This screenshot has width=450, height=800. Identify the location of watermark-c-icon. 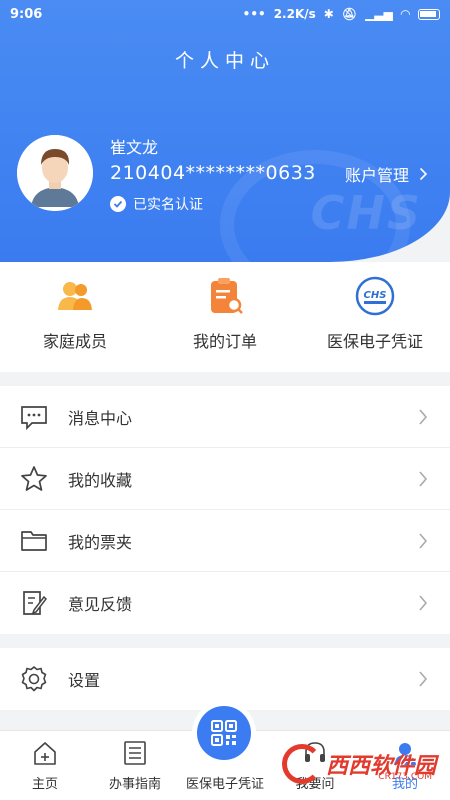
(301, 764).